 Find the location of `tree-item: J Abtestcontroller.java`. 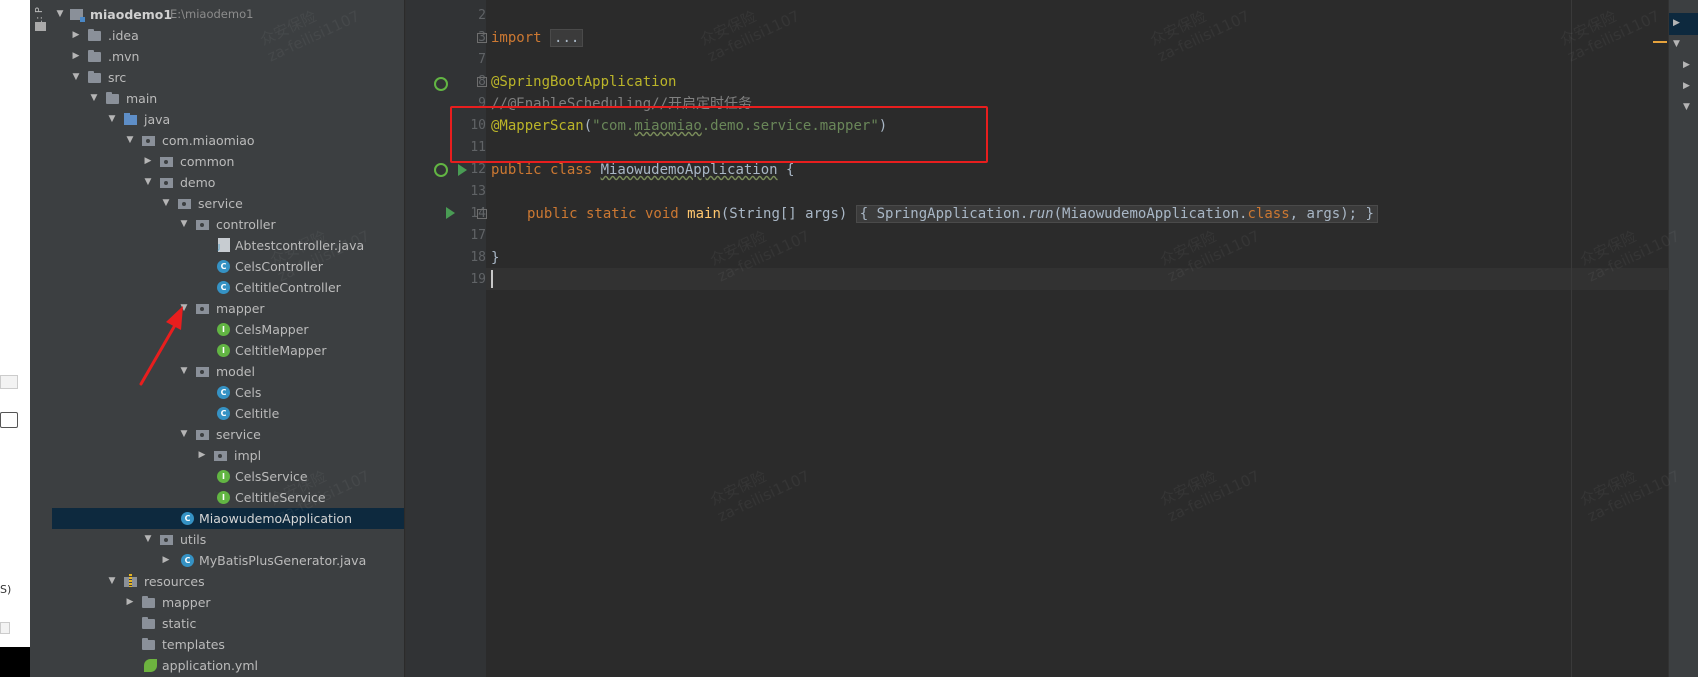

tree-item: J Abtestcontroller.java is located at coordinates (228, 245).